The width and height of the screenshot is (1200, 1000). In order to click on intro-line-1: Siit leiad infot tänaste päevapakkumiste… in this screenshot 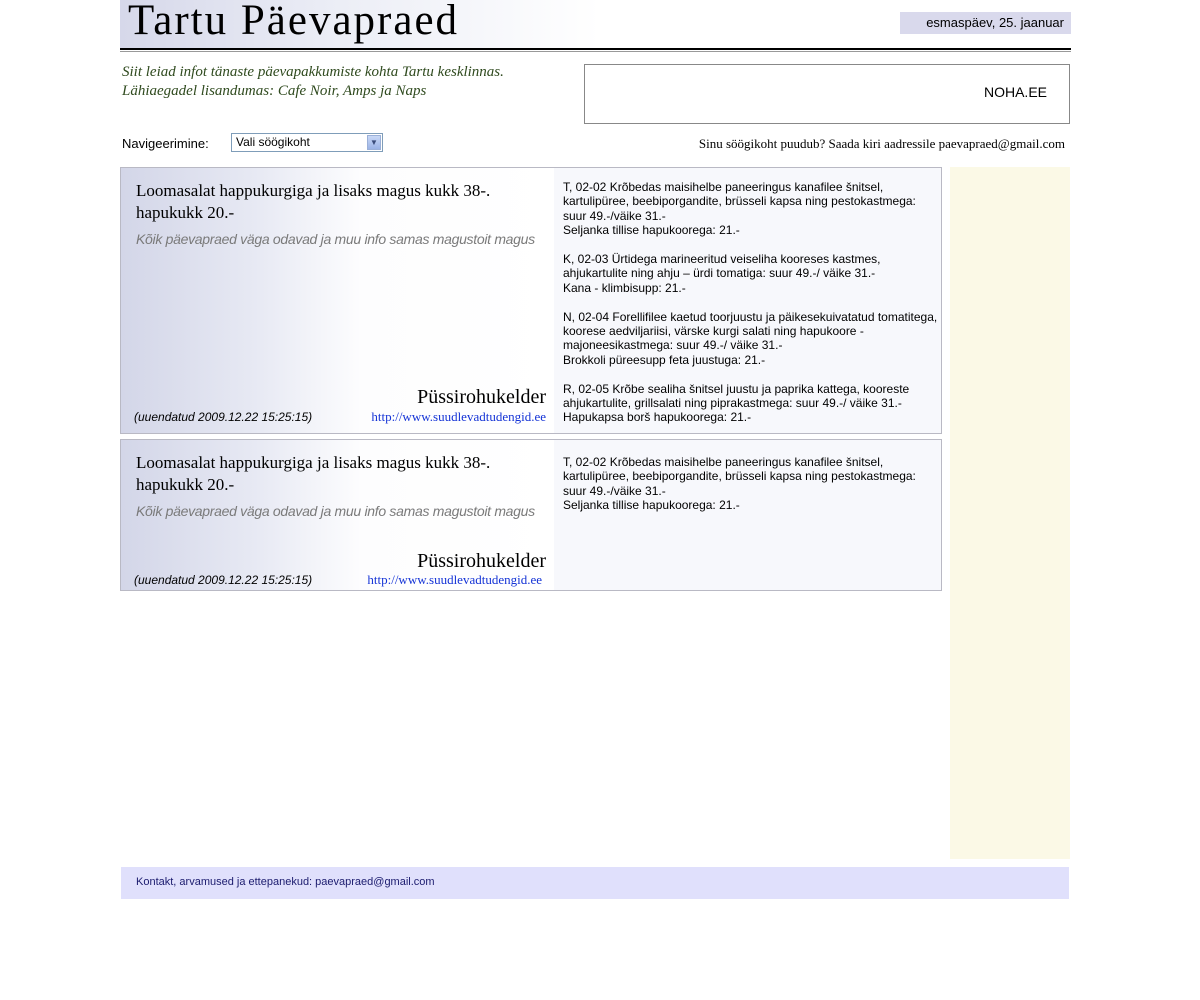, I will do `click(313, 72)`.